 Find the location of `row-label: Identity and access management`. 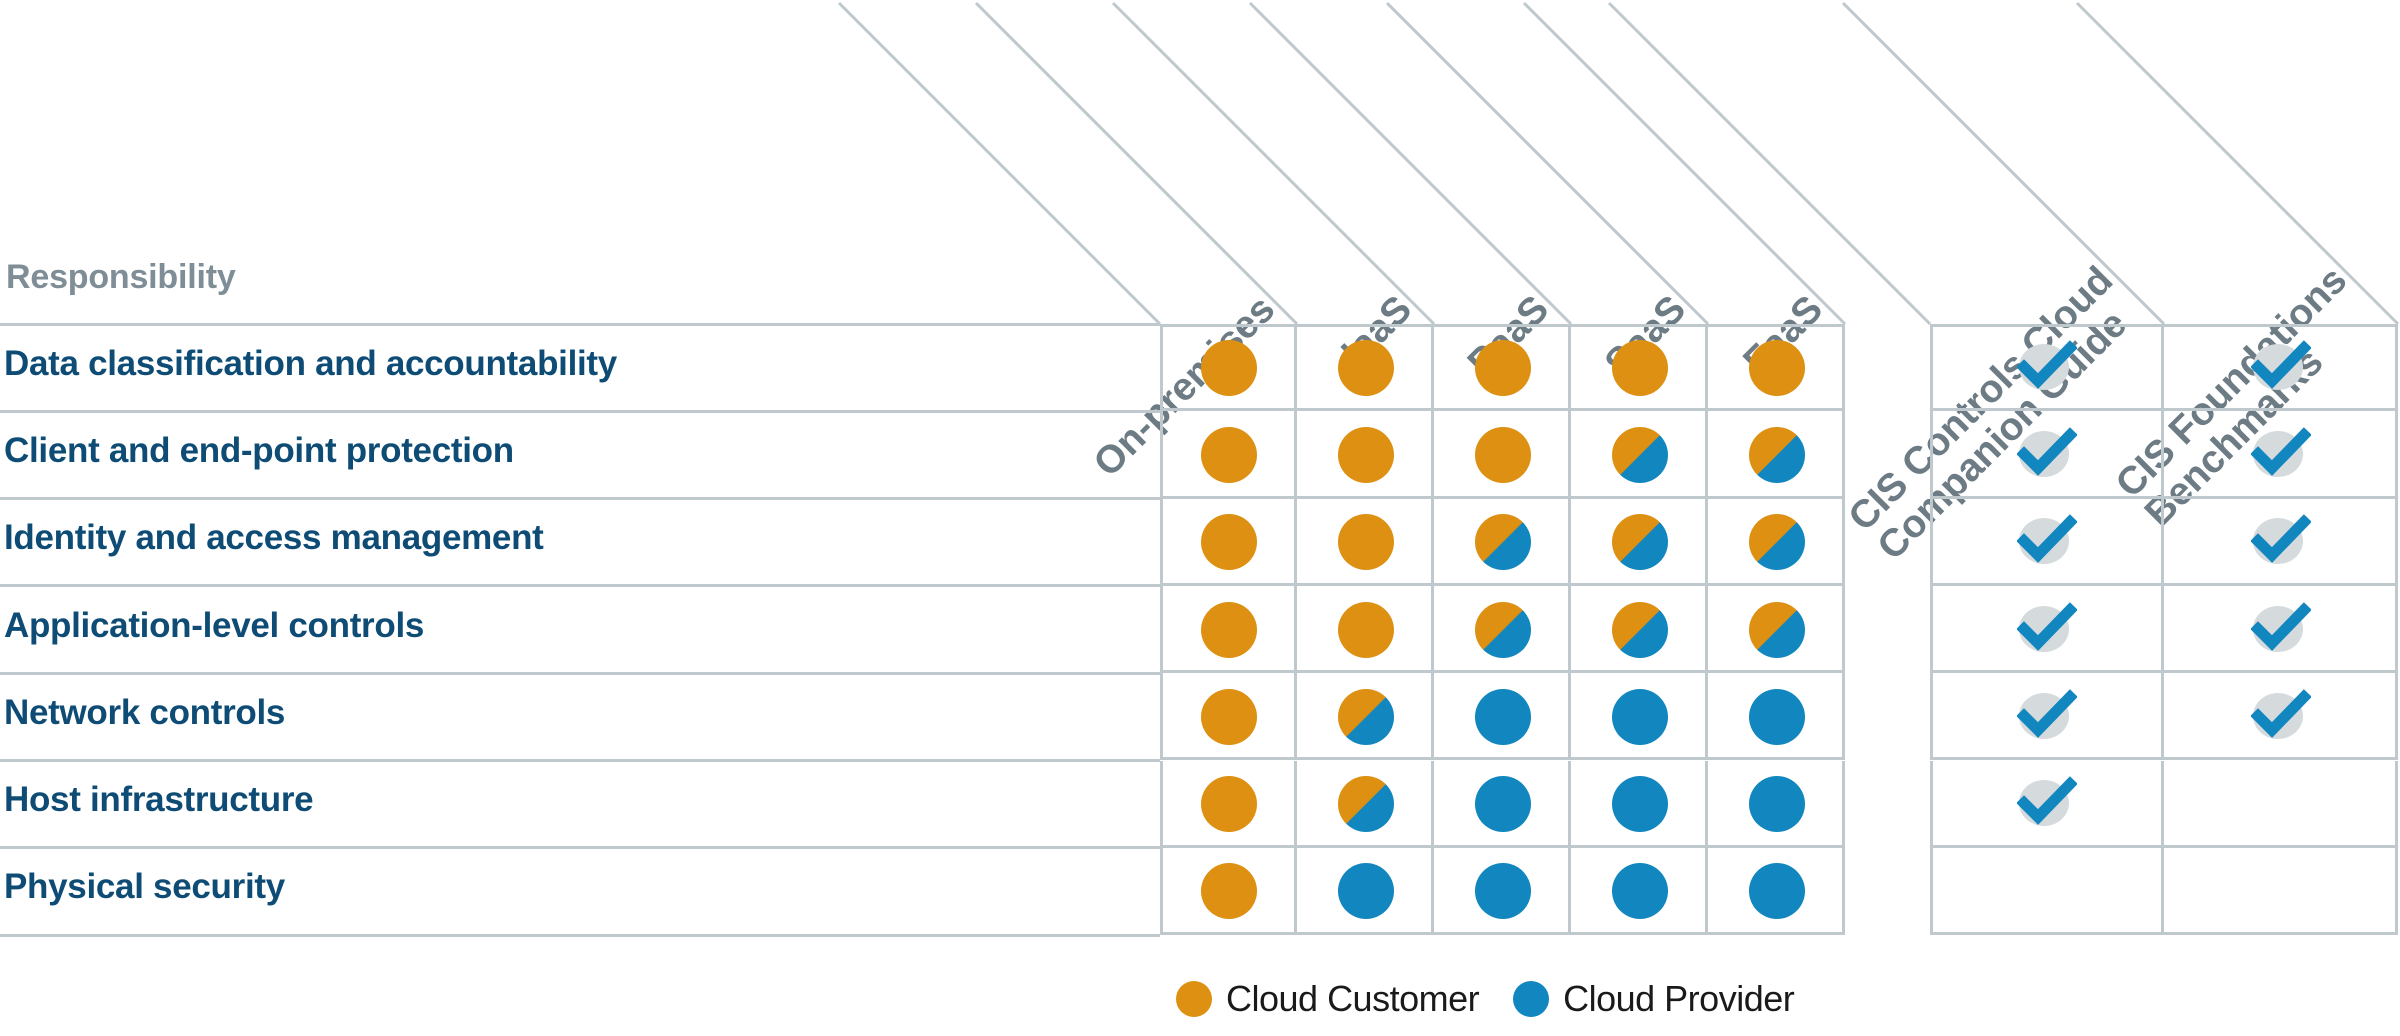

row-label: Identity and access management is located at coordinates (274, 538).